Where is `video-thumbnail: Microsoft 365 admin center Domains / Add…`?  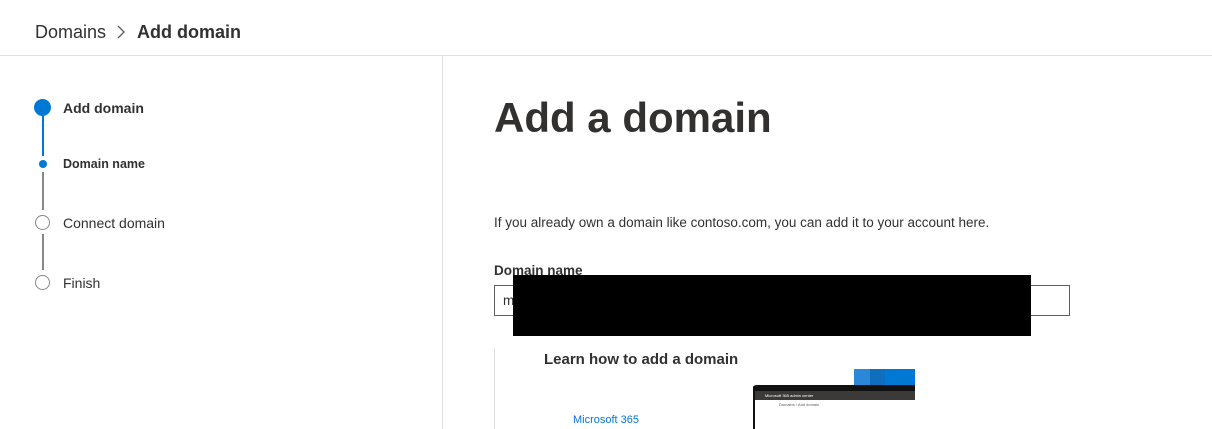
video-thumbnail: Microsoft 365 admin center Domains / Add… is located at coordinates (834, 399).